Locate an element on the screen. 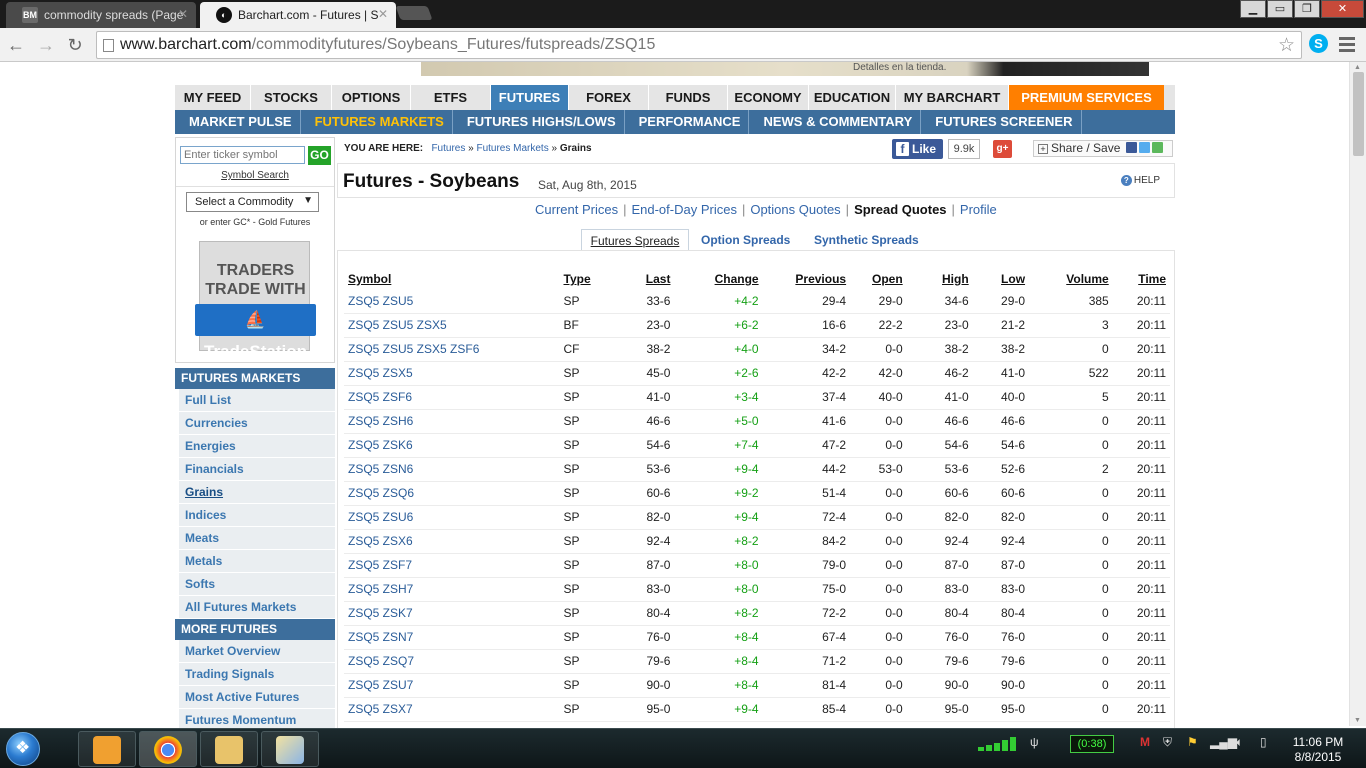  link-profile: Profile is located at coordinates (978, 209).